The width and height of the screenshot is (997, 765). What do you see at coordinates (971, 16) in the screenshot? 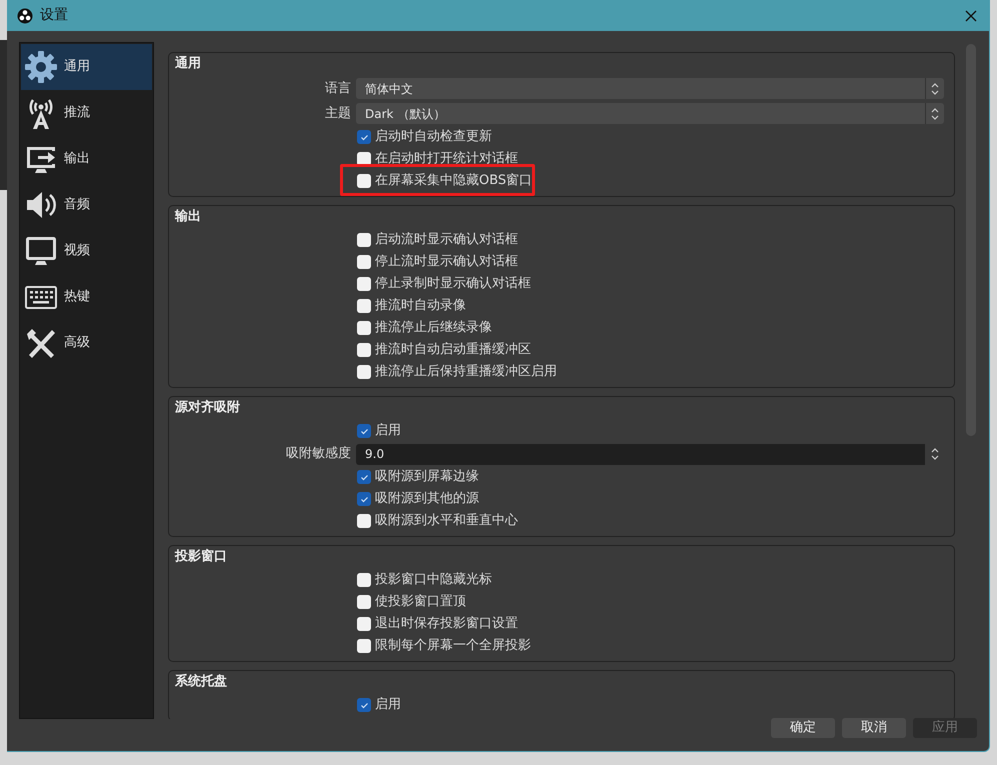
I see `close-icon` at bounding box center [971, 16].